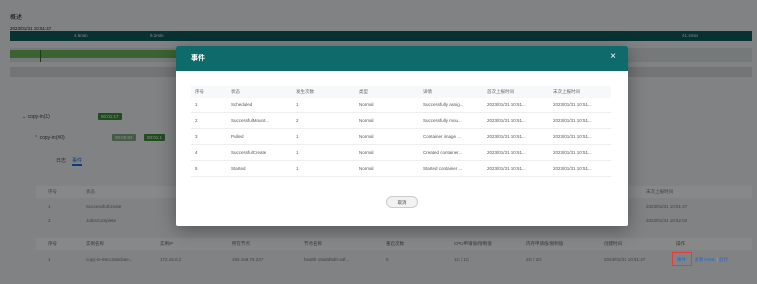  Describe the element at coordinates (238, 168) in the screenshot. I see `table-cell: Started` at that location.